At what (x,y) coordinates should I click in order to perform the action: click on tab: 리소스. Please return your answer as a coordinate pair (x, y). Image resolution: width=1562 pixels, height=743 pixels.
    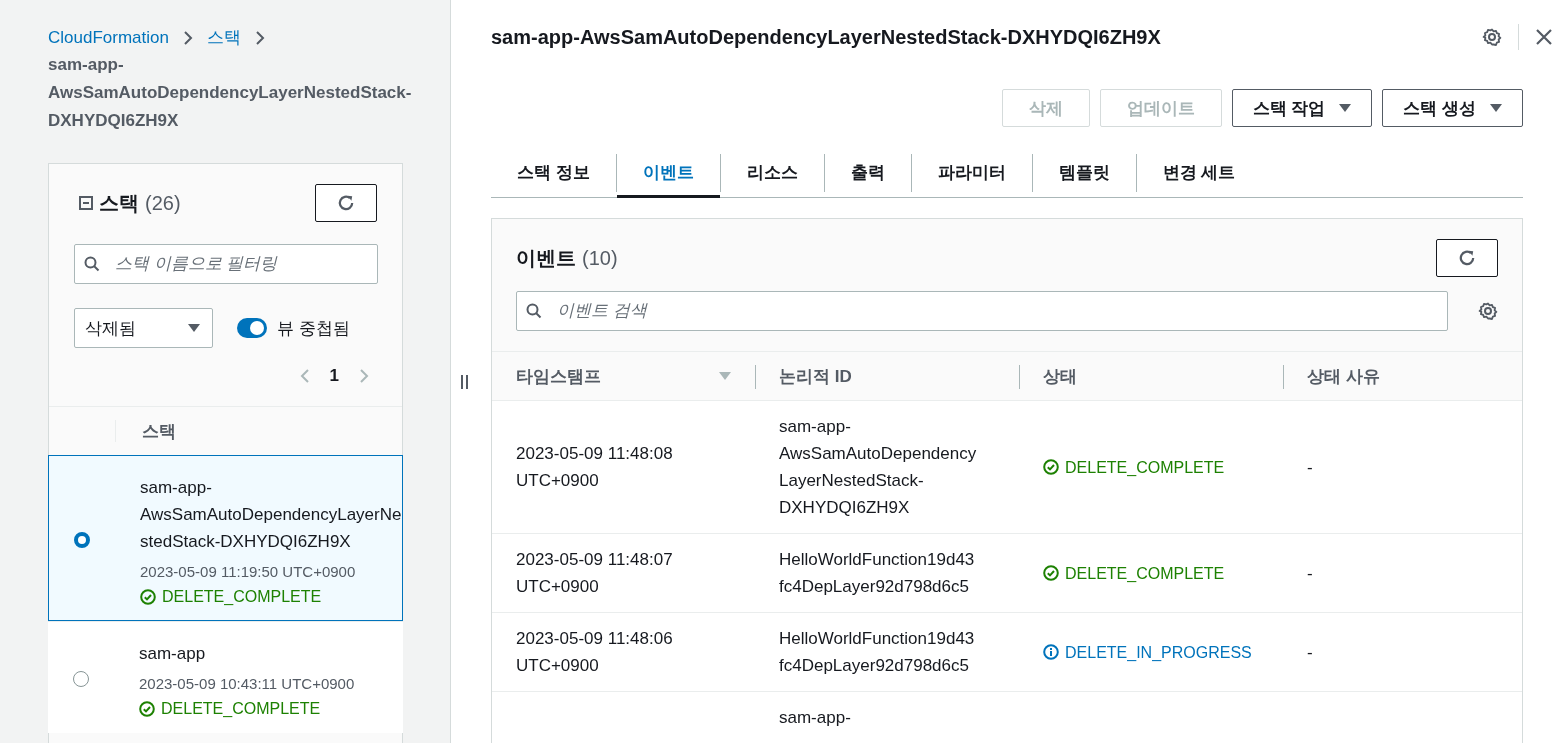
    Looking at the image, I should click on (772, 173).